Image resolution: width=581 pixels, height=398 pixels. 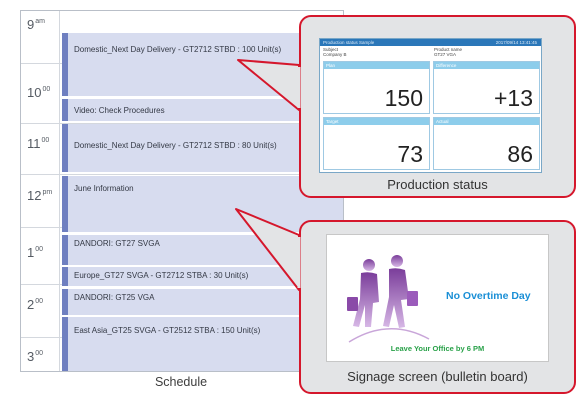 What do you see at coordinates (268, 175) in the screenshot?
I see `callout-connectors` at bounding box center [268, 175].